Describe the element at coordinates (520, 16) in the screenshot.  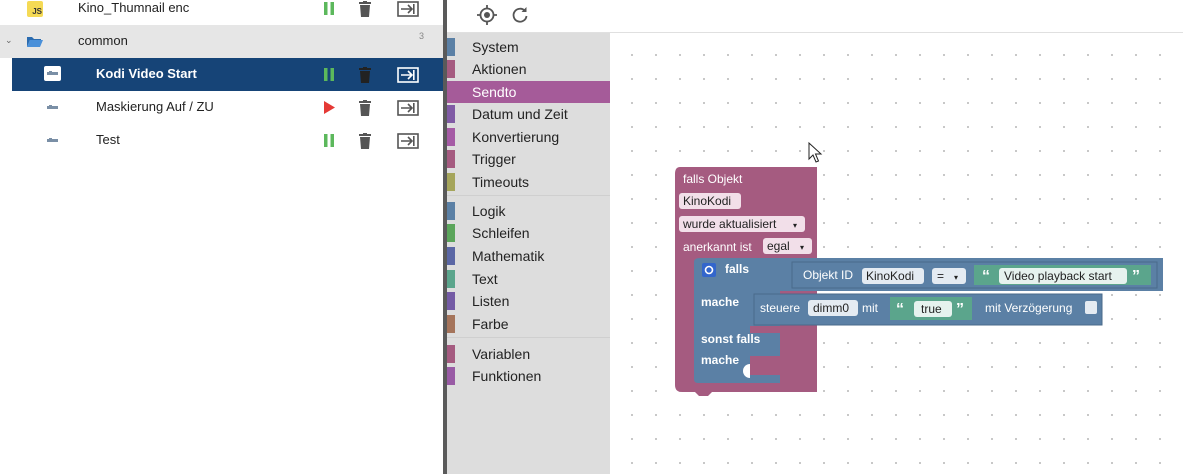
I see `refresh-icon` at that location.